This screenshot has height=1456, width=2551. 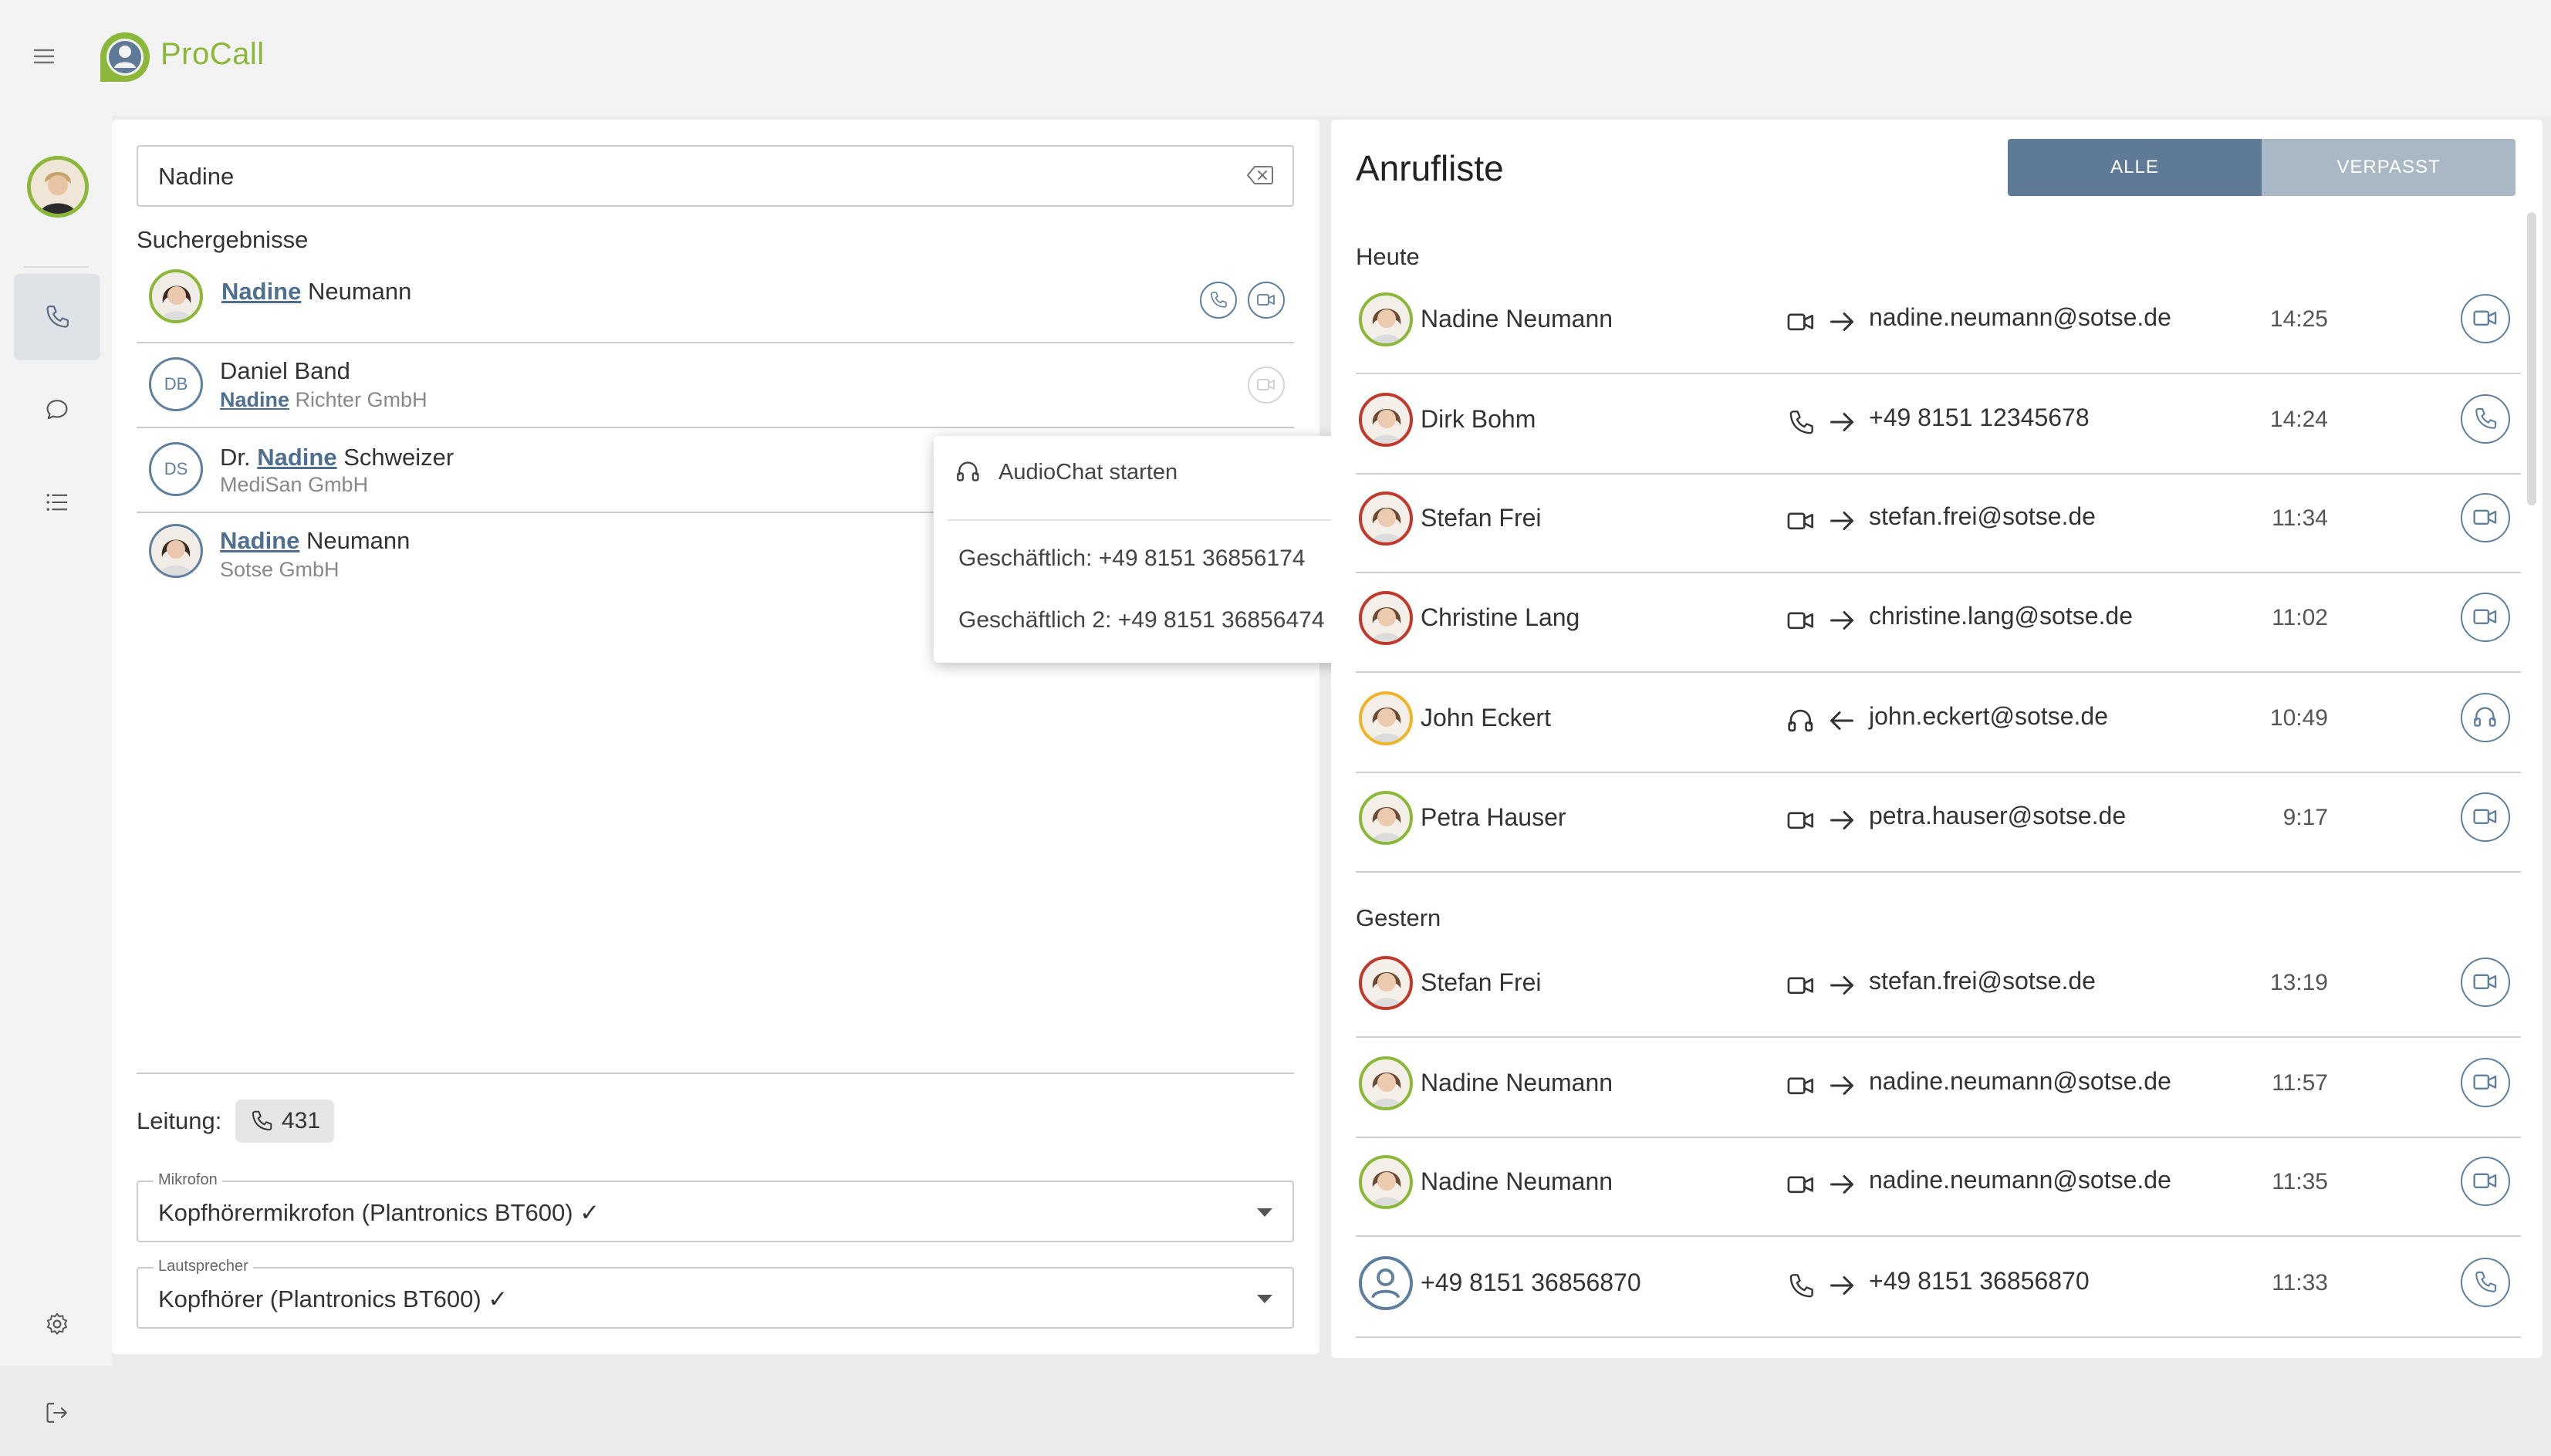 I want to click on nav-logout-button, so click(x=57, y=1413).